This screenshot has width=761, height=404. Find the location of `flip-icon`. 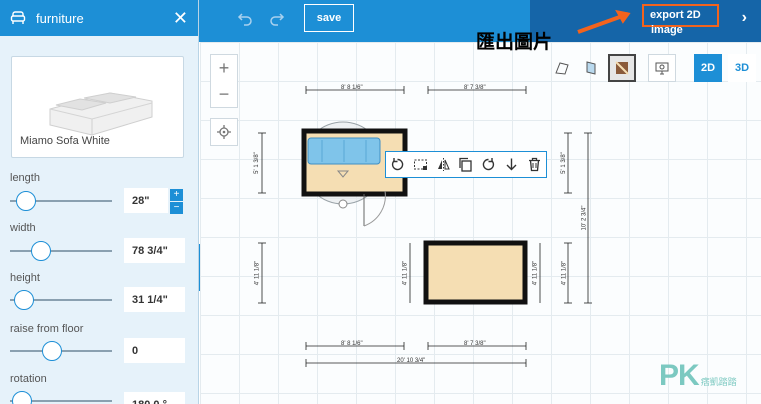

flip-icon is located at coordinates (443, 164).